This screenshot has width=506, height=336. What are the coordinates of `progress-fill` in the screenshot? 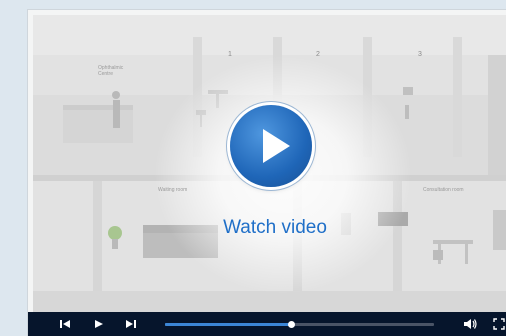 It's located at (228, 324).